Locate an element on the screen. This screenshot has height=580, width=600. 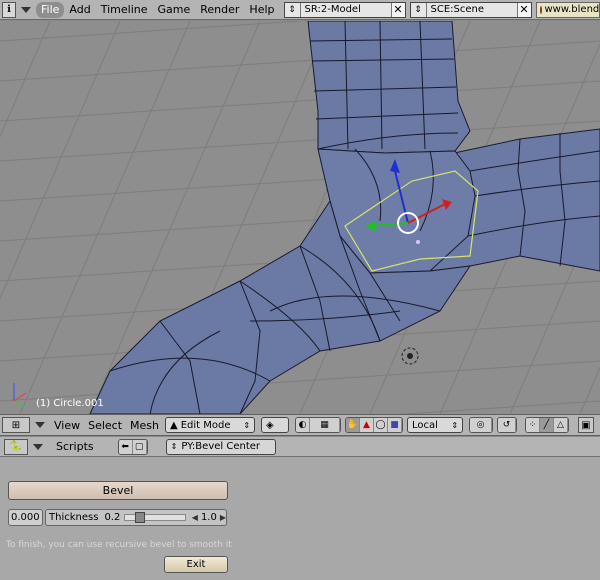
mode-label: Edit Mode is located at coordinates (206, 425).